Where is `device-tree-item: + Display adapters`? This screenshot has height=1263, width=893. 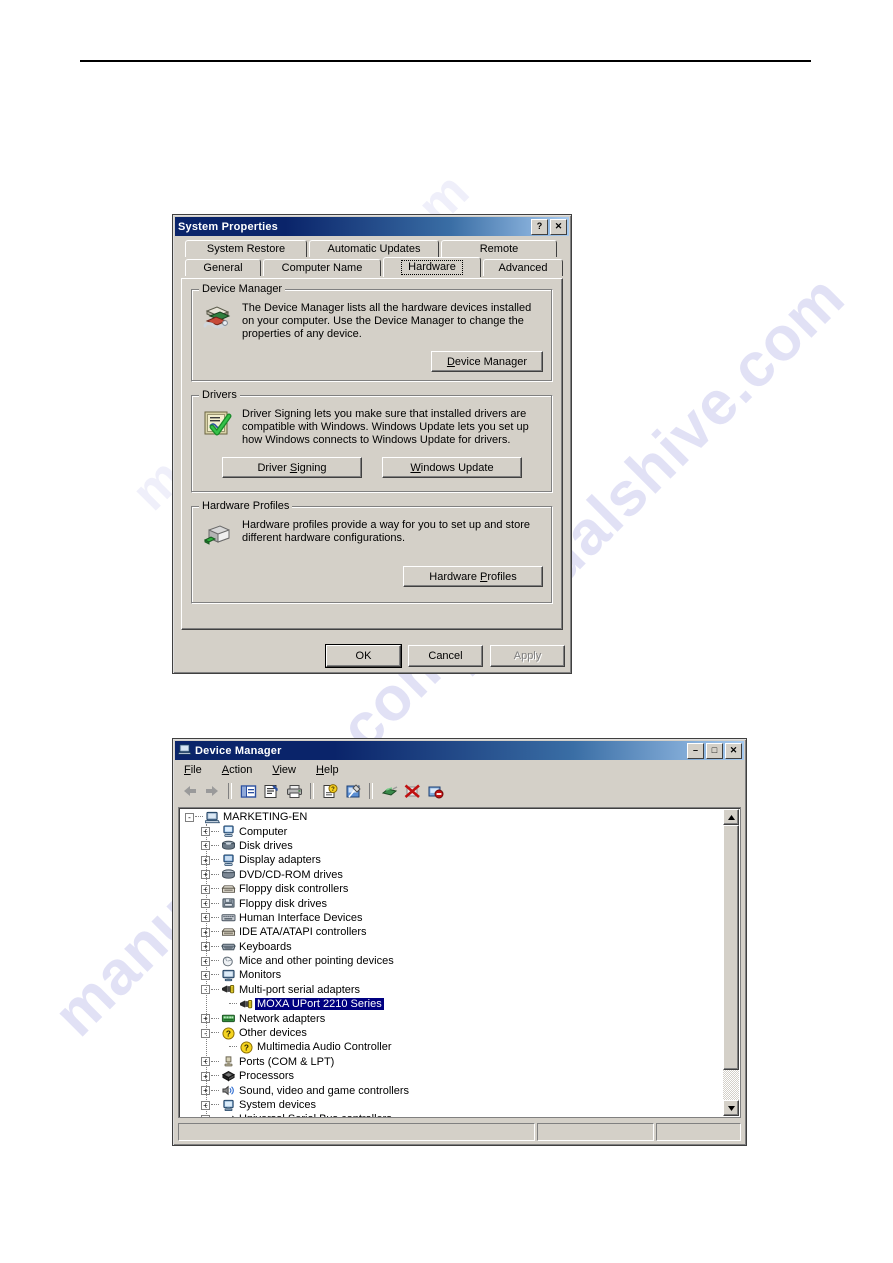
device-tree-item: + Display adapters is located at coordinates (451, 860).